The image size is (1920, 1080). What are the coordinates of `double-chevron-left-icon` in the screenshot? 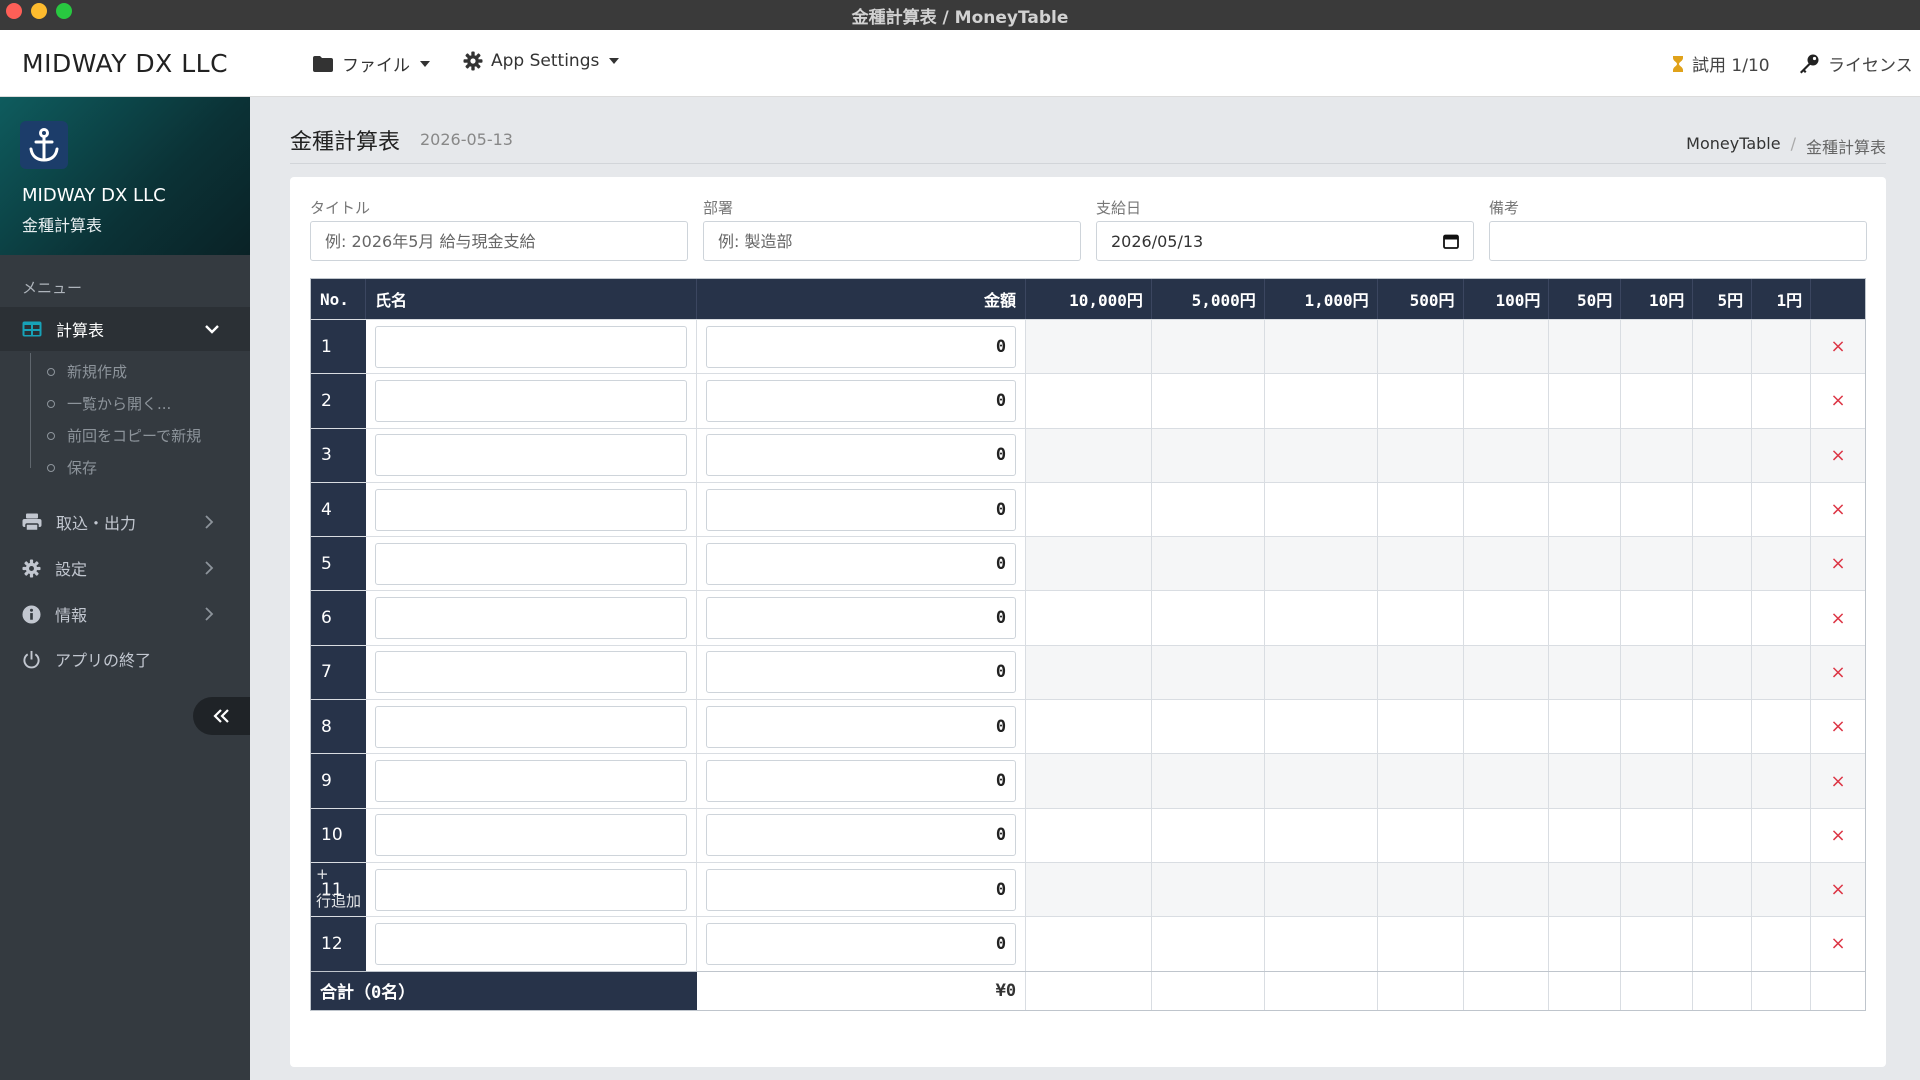 It's located at (220, 716).